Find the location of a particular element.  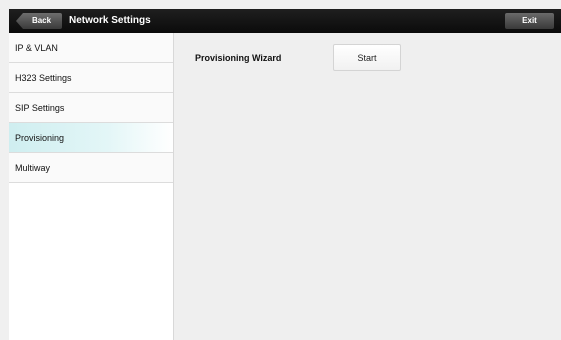

sidebar-item-h323-settings: H323 Settings is located at coordinates (91, 78).